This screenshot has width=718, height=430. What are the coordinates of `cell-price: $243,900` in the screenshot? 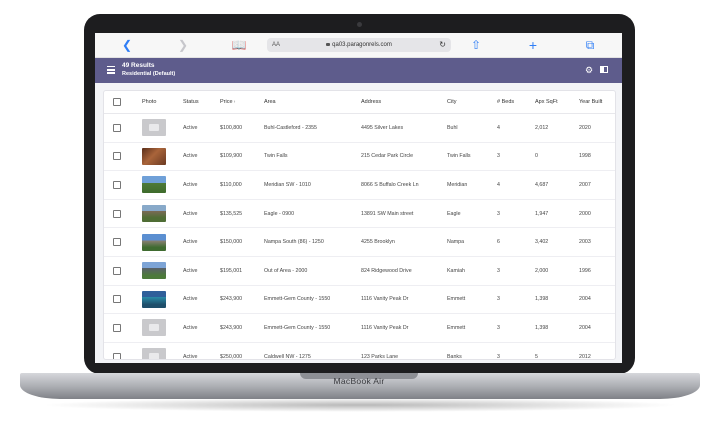 It's located at (242, 300).